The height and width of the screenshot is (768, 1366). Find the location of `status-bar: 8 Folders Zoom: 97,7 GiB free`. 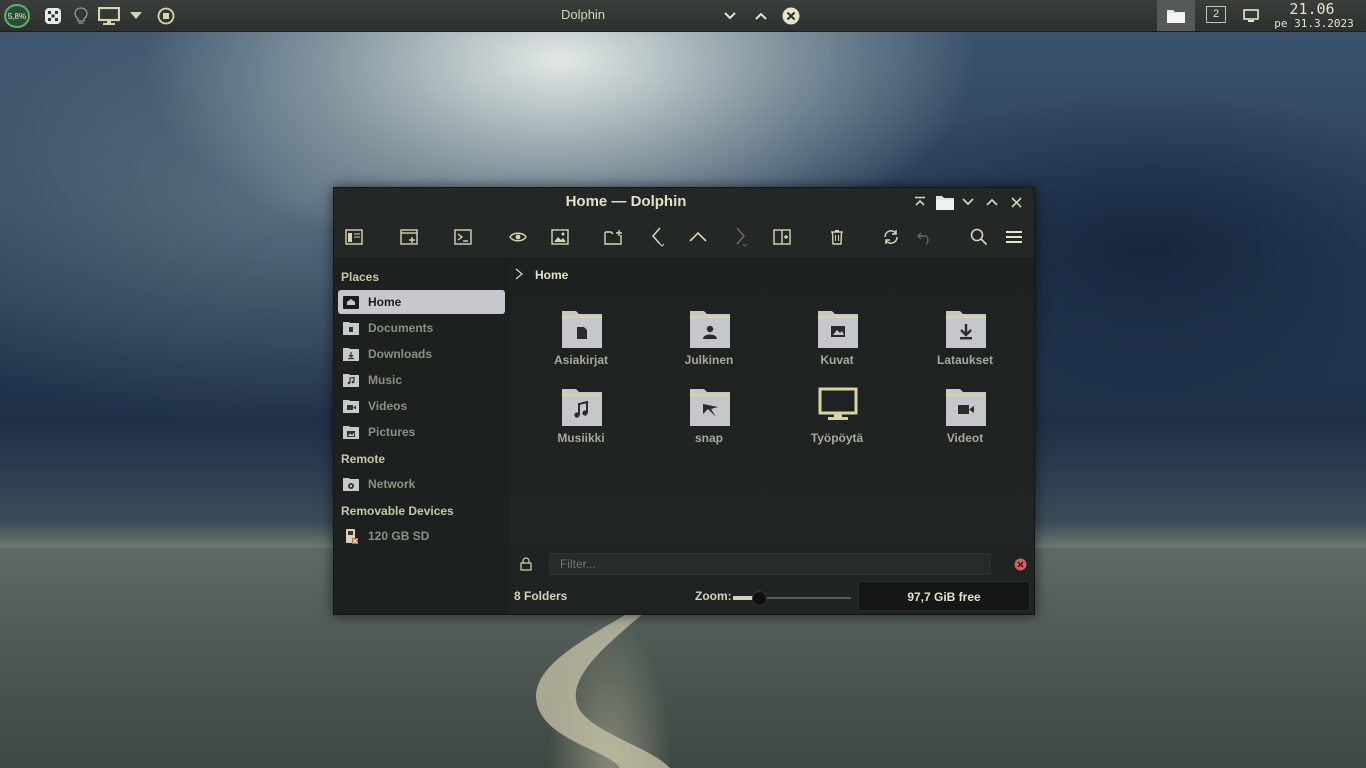

status-bar: 8 Folders Zoom: 97,7 GiB free is located at coordinates (771, 596).